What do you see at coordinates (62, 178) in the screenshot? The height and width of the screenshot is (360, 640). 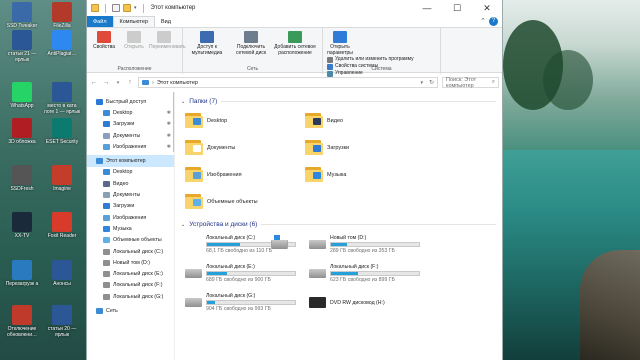 I see `desktop-shortcut: Imagine` at bounding box center [62, 178].